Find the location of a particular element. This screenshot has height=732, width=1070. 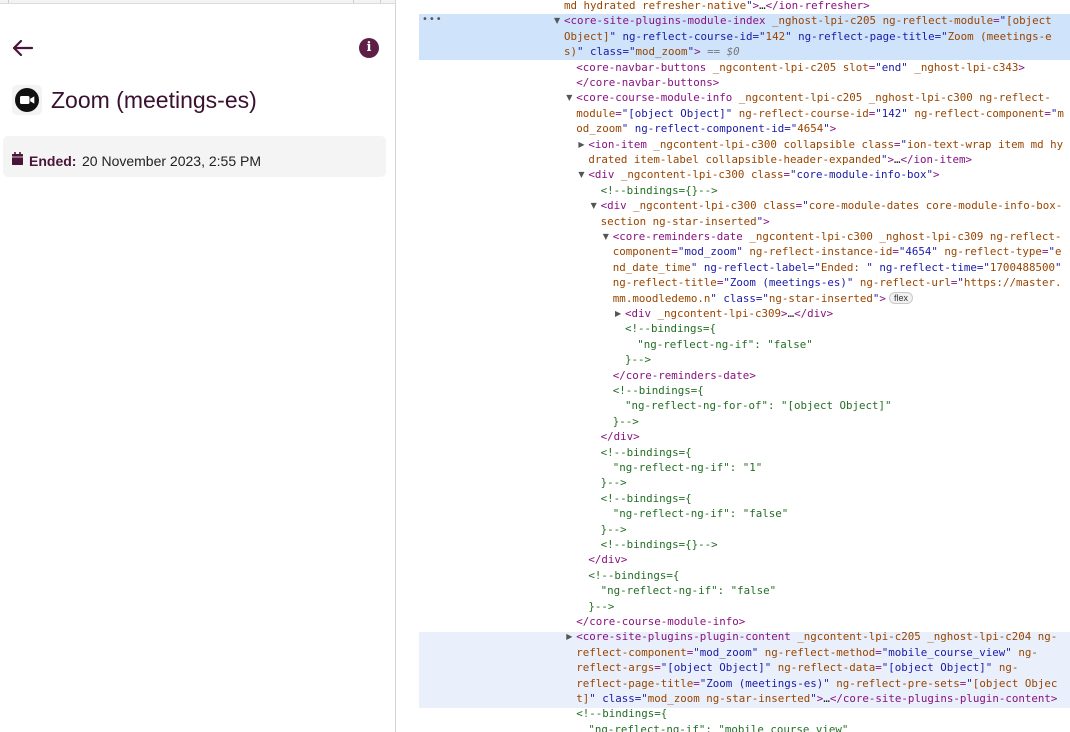

app-panel-border is located at coordinates (395, 366).